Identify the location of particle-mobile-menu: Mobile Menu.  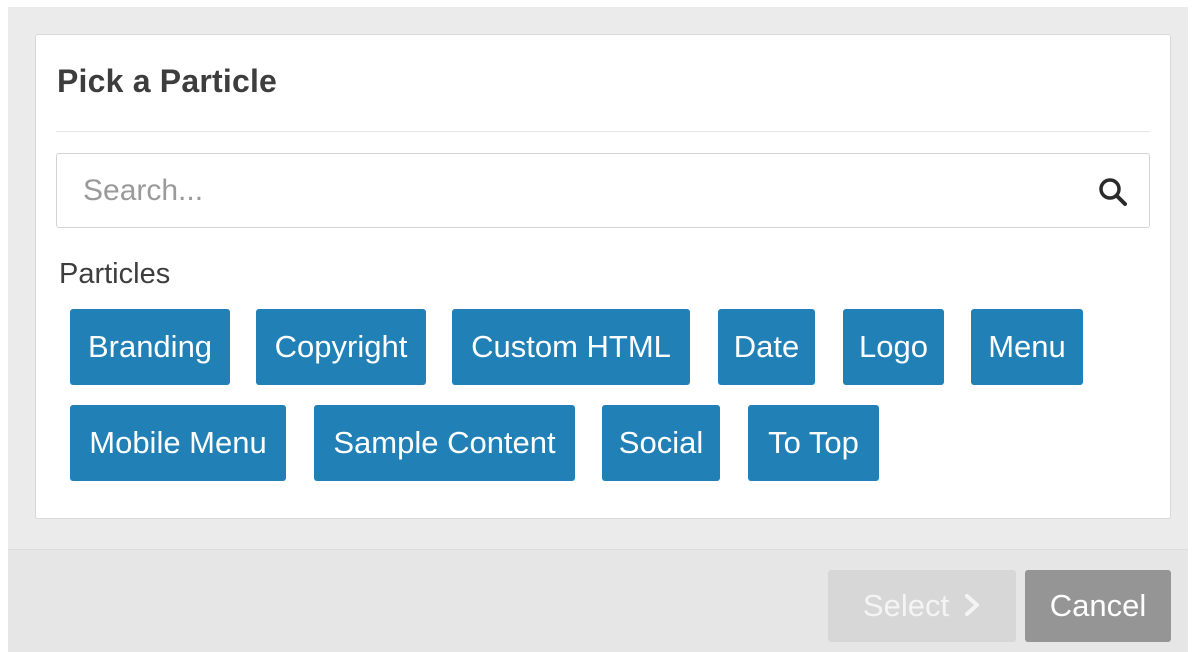
(178, 443).